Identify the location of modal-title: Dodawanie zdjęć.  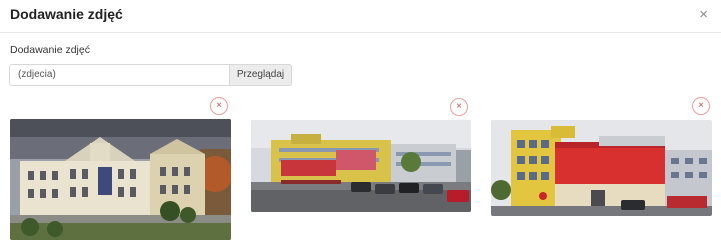
(66, 14).